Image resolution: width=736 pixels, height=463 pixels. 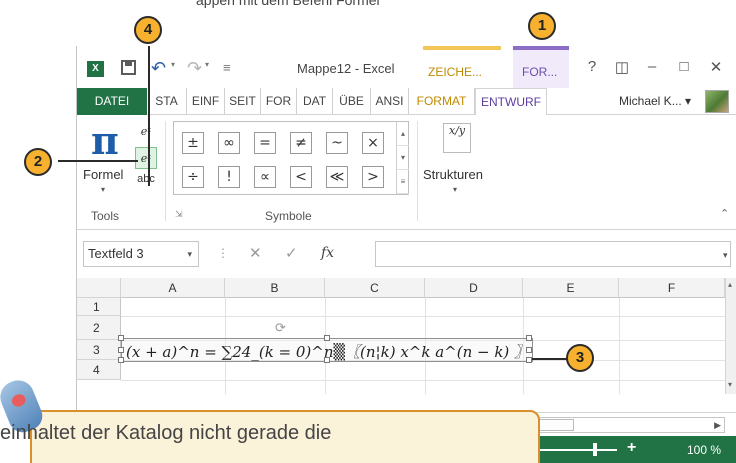 What do you see at coordinates (375, 288) in the screenshot?
I see `column-header: C` at bounding box center [375, 288].